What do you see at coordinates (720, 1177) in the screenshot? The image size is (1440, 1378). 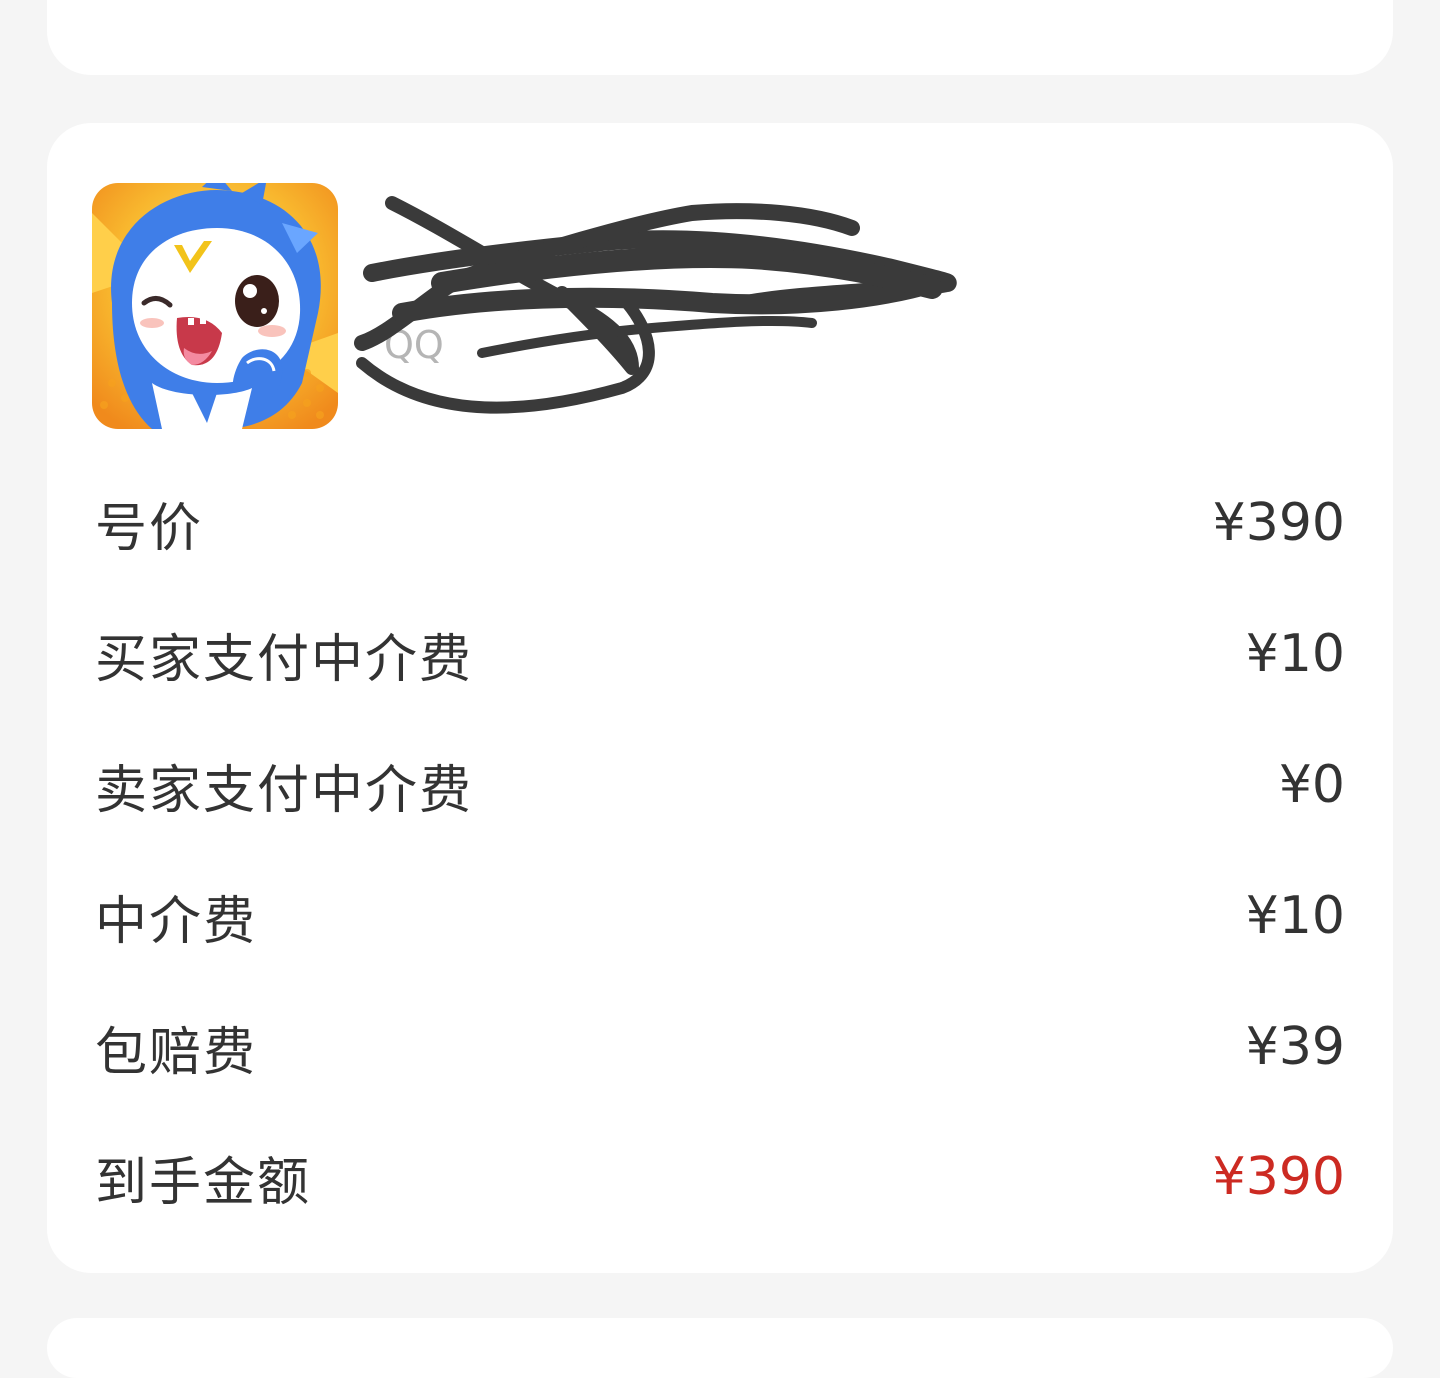 I see `fee-row-net-amount: 到手金额 ¥390` at bounding box center [720, 1177].